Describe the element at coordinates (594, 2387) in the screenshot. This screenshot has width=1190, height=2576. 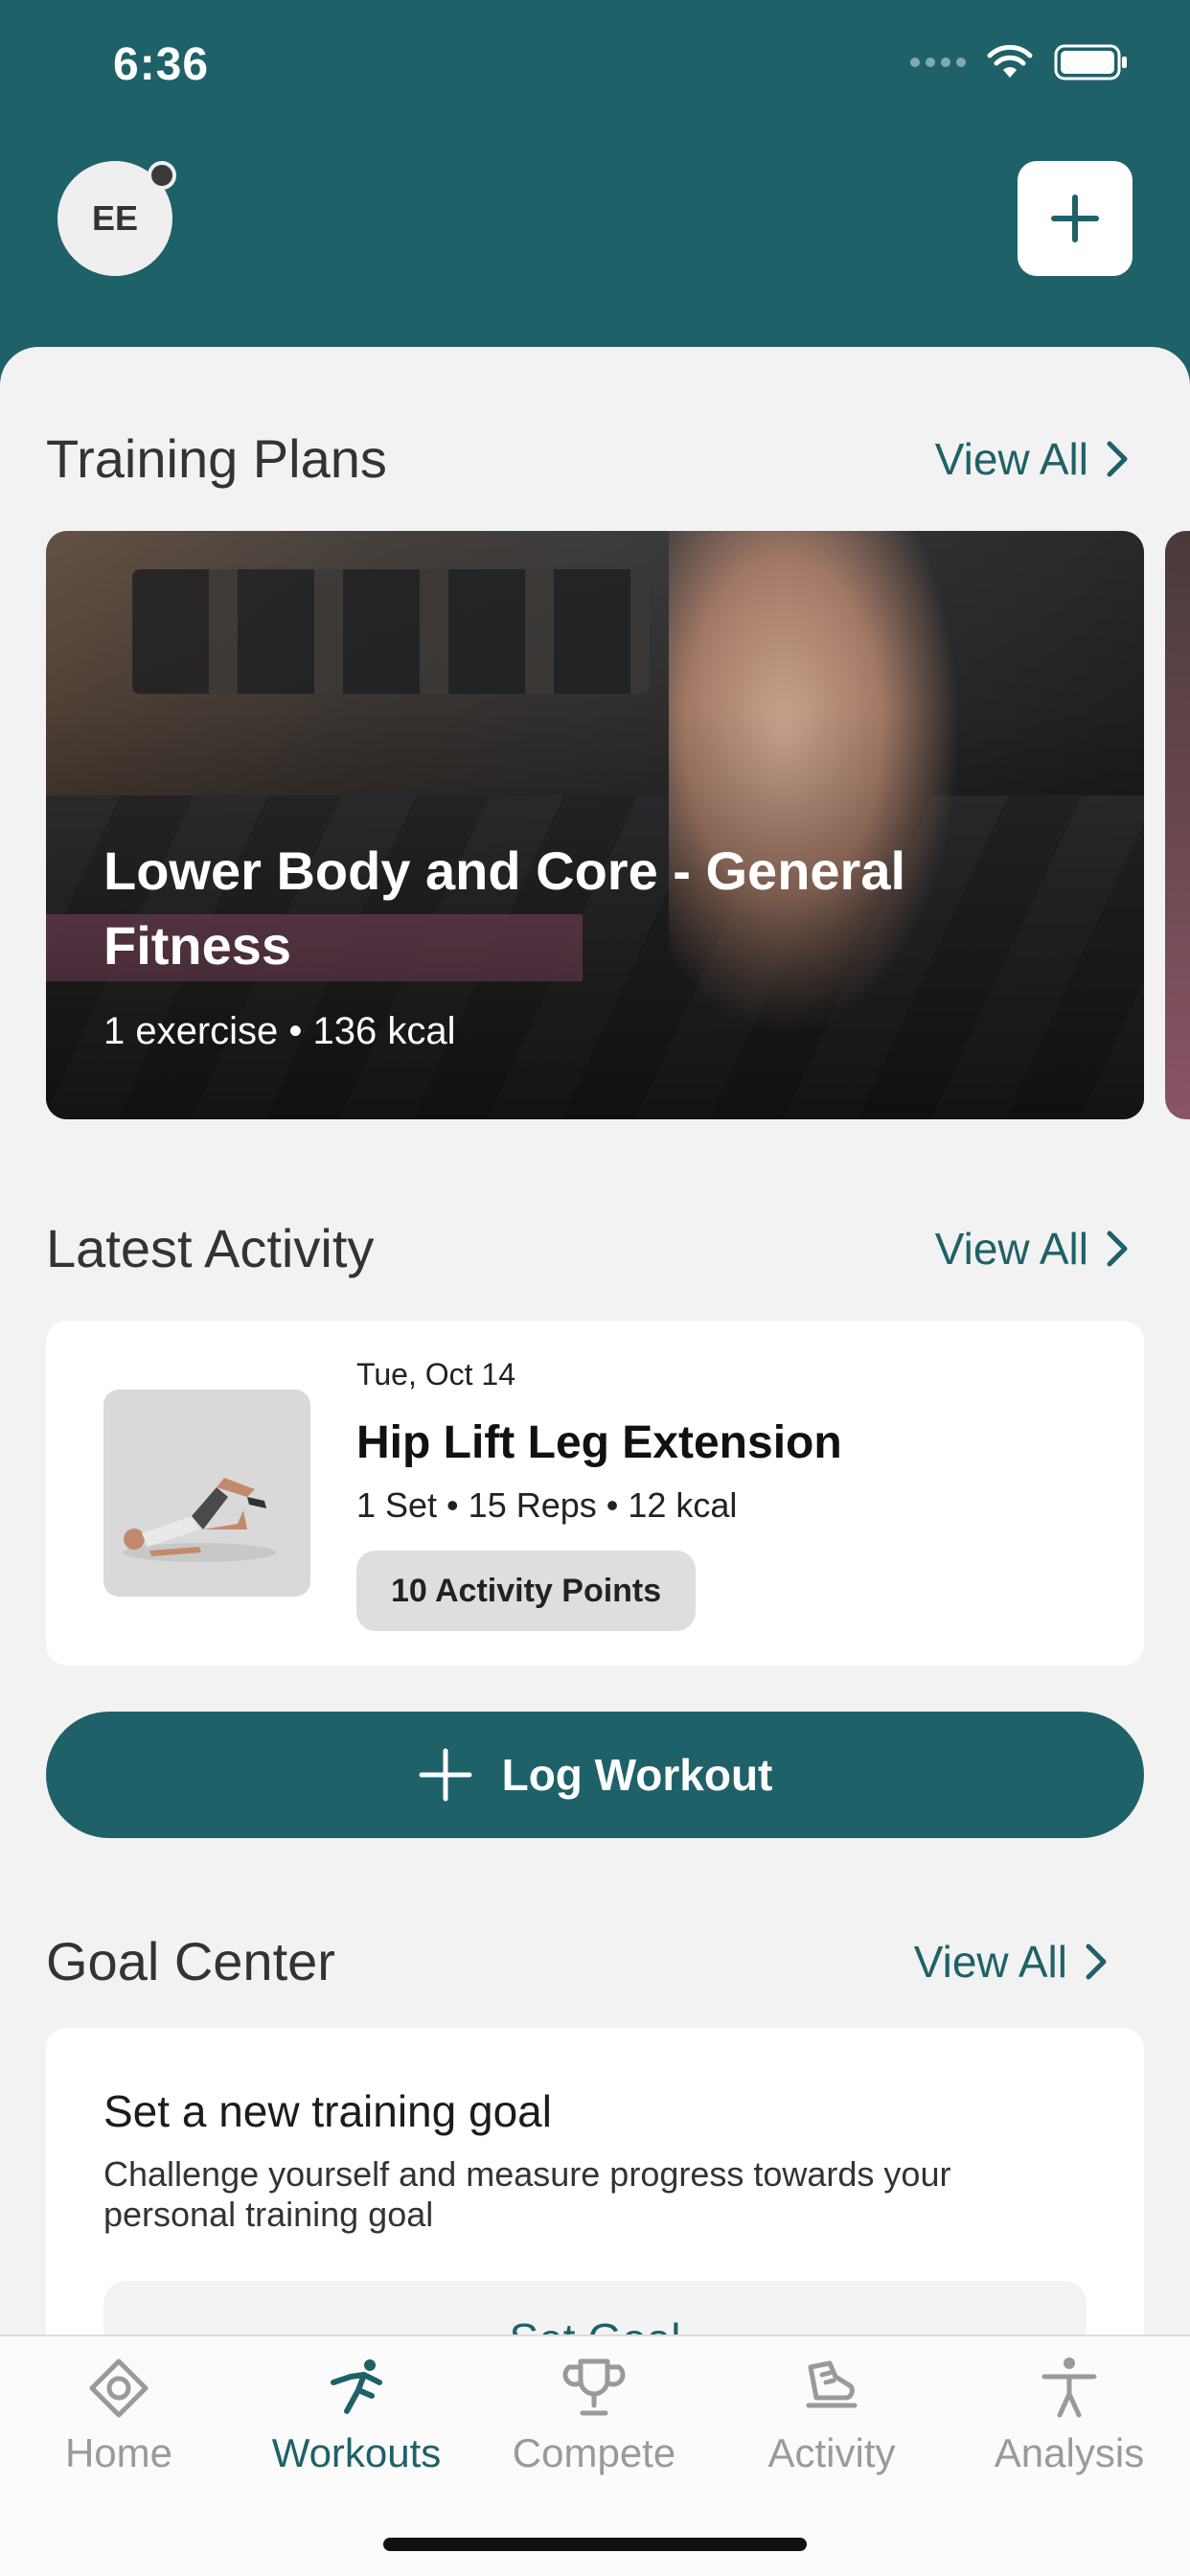
I see `trophy-icon` at that location.